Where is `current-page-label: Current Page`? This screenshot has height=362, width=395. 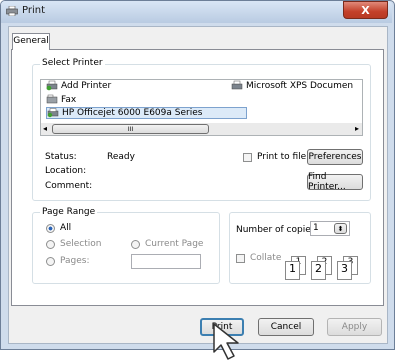
current-page-label: Current Page is located at coordinates (174, 244).